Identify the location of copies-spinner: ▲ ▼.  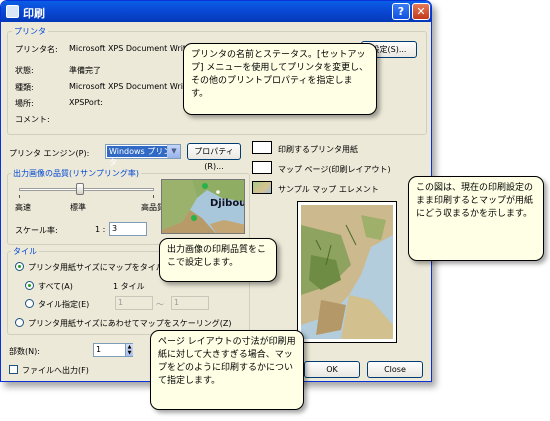
(129, 350).